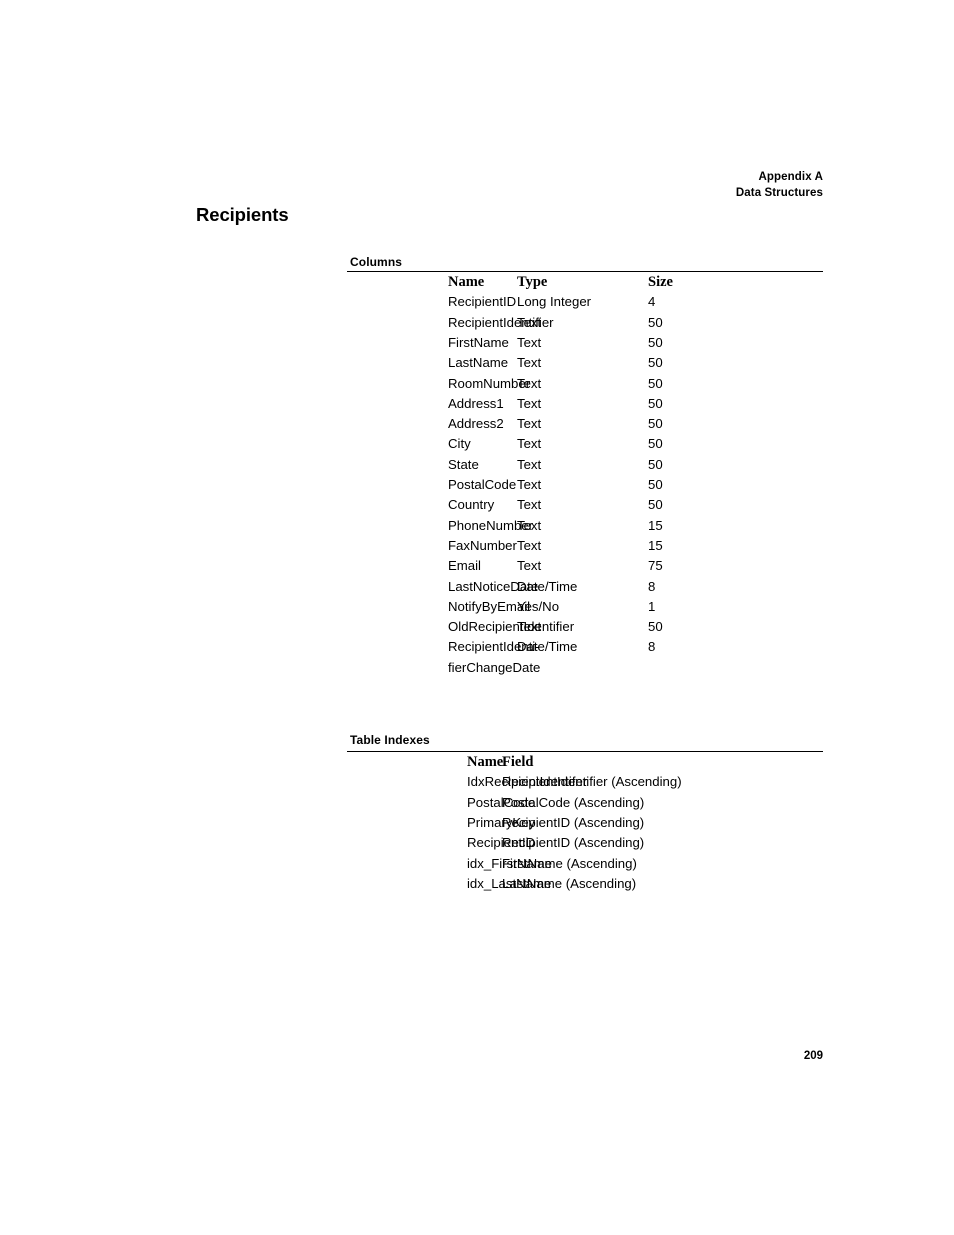  I want to click on cell-column-name: LastNoticeDate, so click(493, 586).